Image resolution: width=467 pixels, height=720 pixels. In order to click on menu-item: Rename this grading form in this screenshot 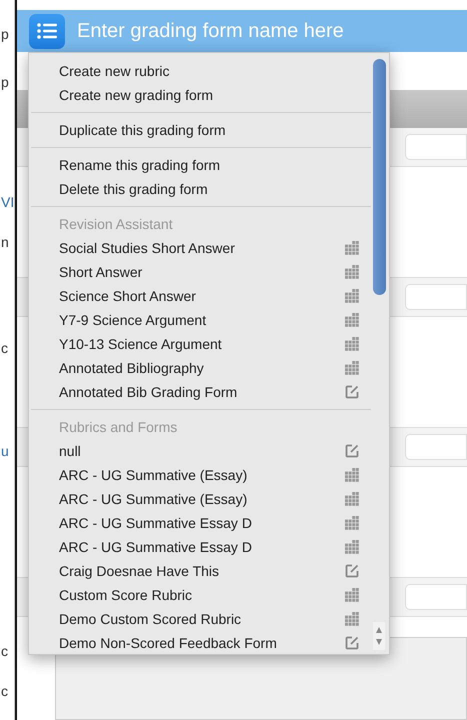, I will do `click(201, 165)`.